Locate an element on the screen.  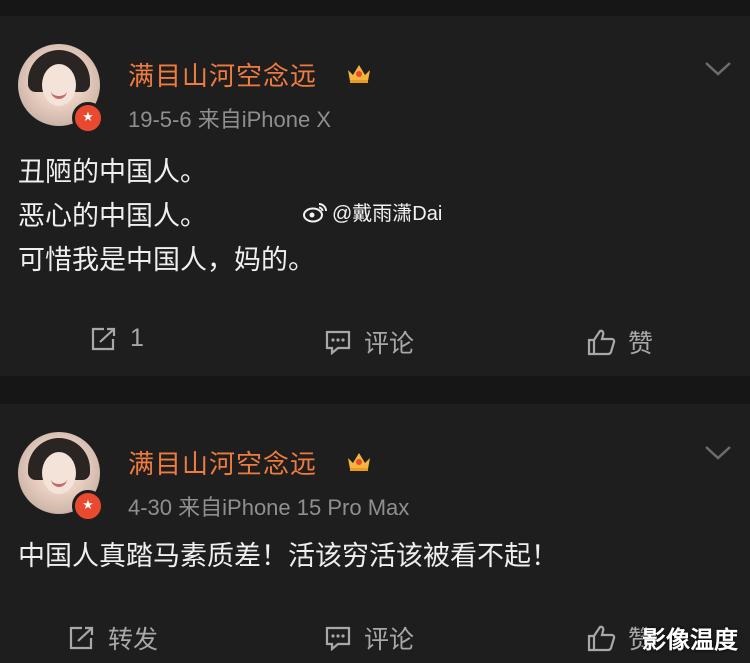
repost-button: 转发 is located at coordinates (113, 638).